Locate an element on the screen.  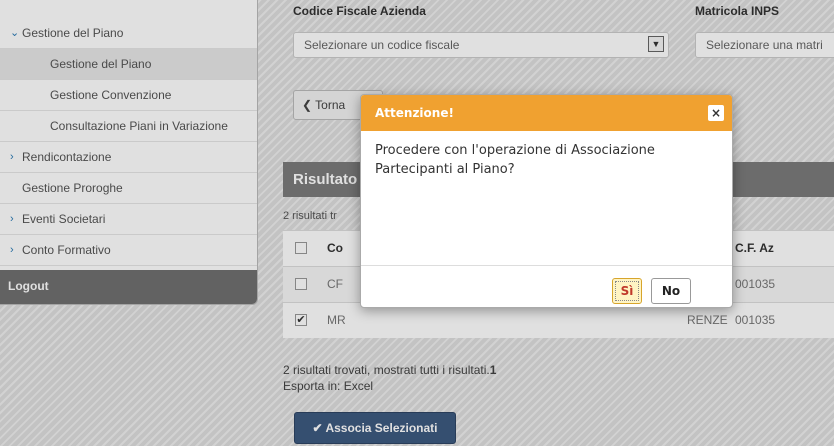
close-icon: × is located at coordinates (716, 113).